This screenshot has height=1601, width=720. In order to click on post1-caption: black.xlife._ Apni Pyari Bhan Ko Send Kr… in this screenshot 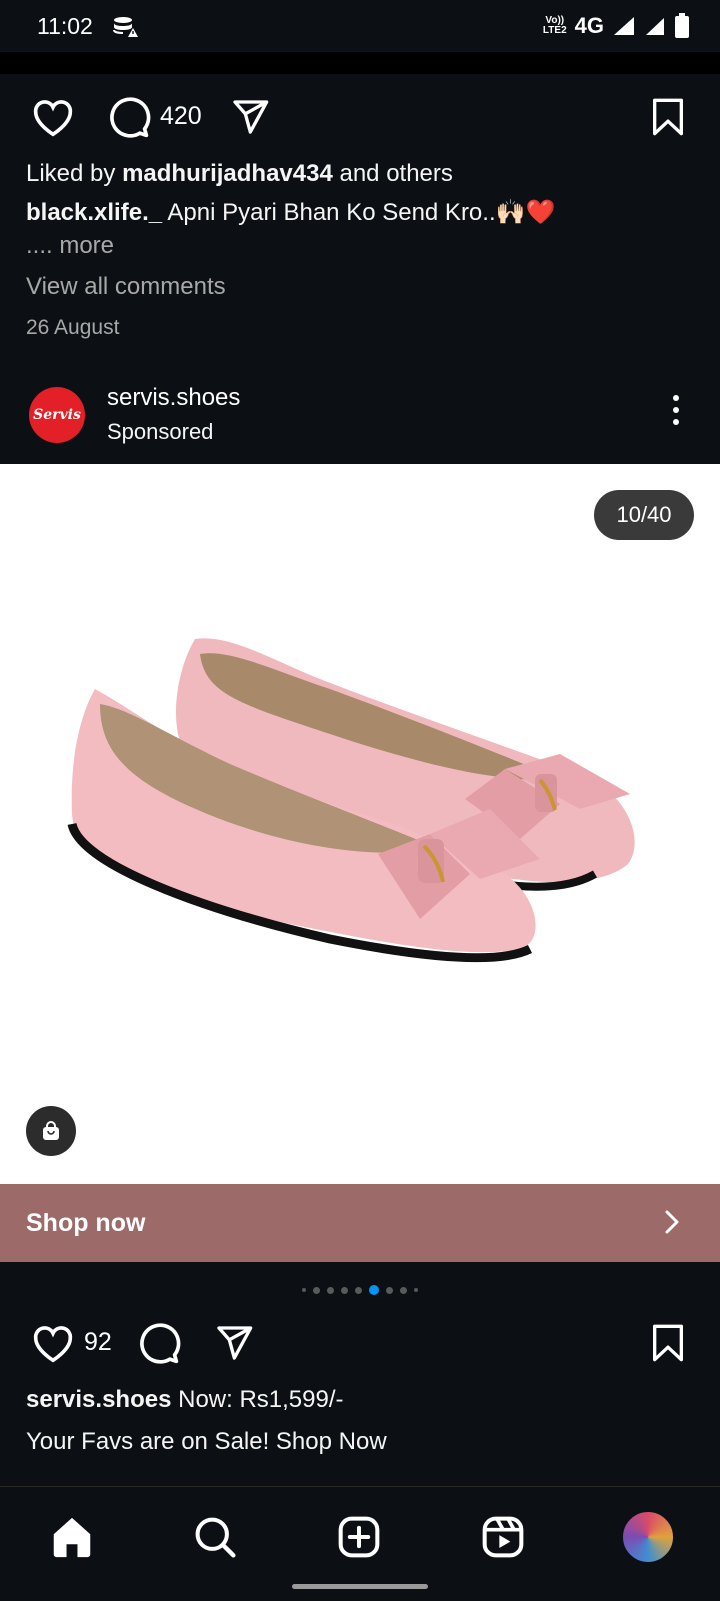, I will do `click(290, 212)`.